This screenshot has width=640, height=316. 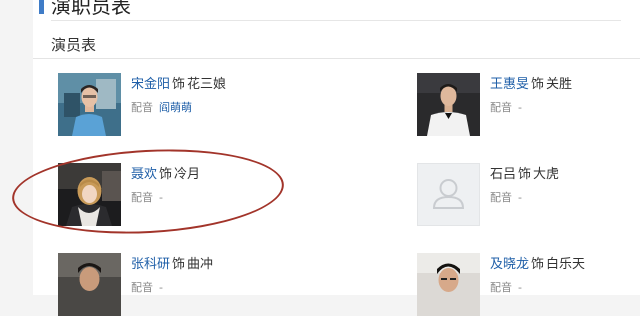 I want to click on actor-name-link: 宋金阳, so click(x=150, y=84).